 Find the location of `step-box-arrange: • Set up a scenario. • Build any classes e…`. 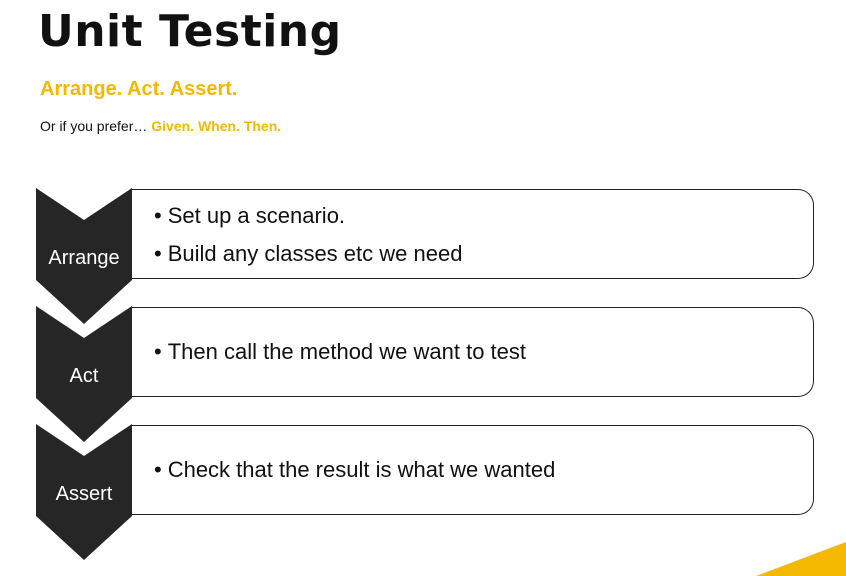

step-box-arrange: • Set up a scenario. • Build any classes e… is located at coordinates (473, 234).